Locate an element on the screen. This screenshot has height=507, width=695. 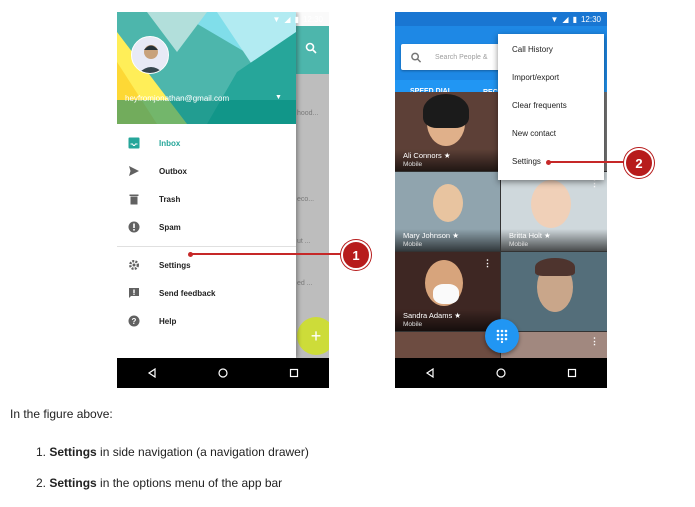
drawer-item-settings: Settings is located at coordinates (206, 265).